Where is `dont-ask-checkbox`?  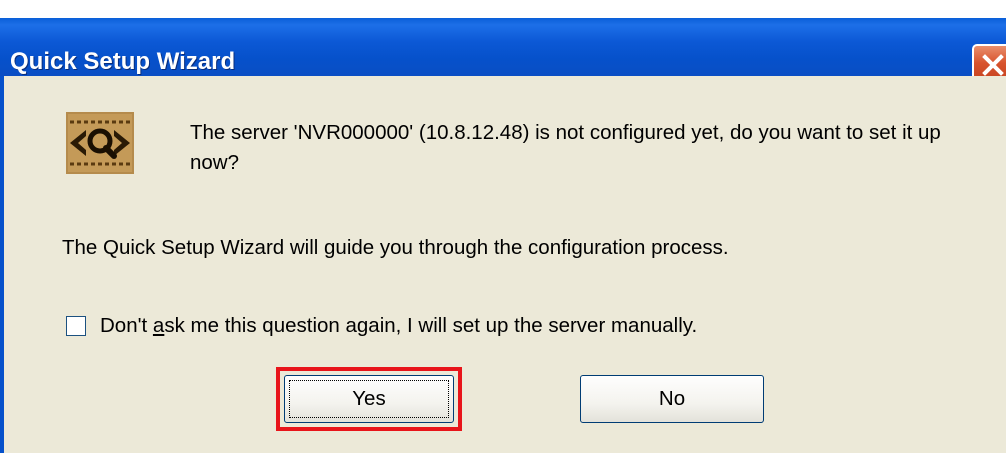 dont-ask-checkbox is located at coordinates (76, 326).